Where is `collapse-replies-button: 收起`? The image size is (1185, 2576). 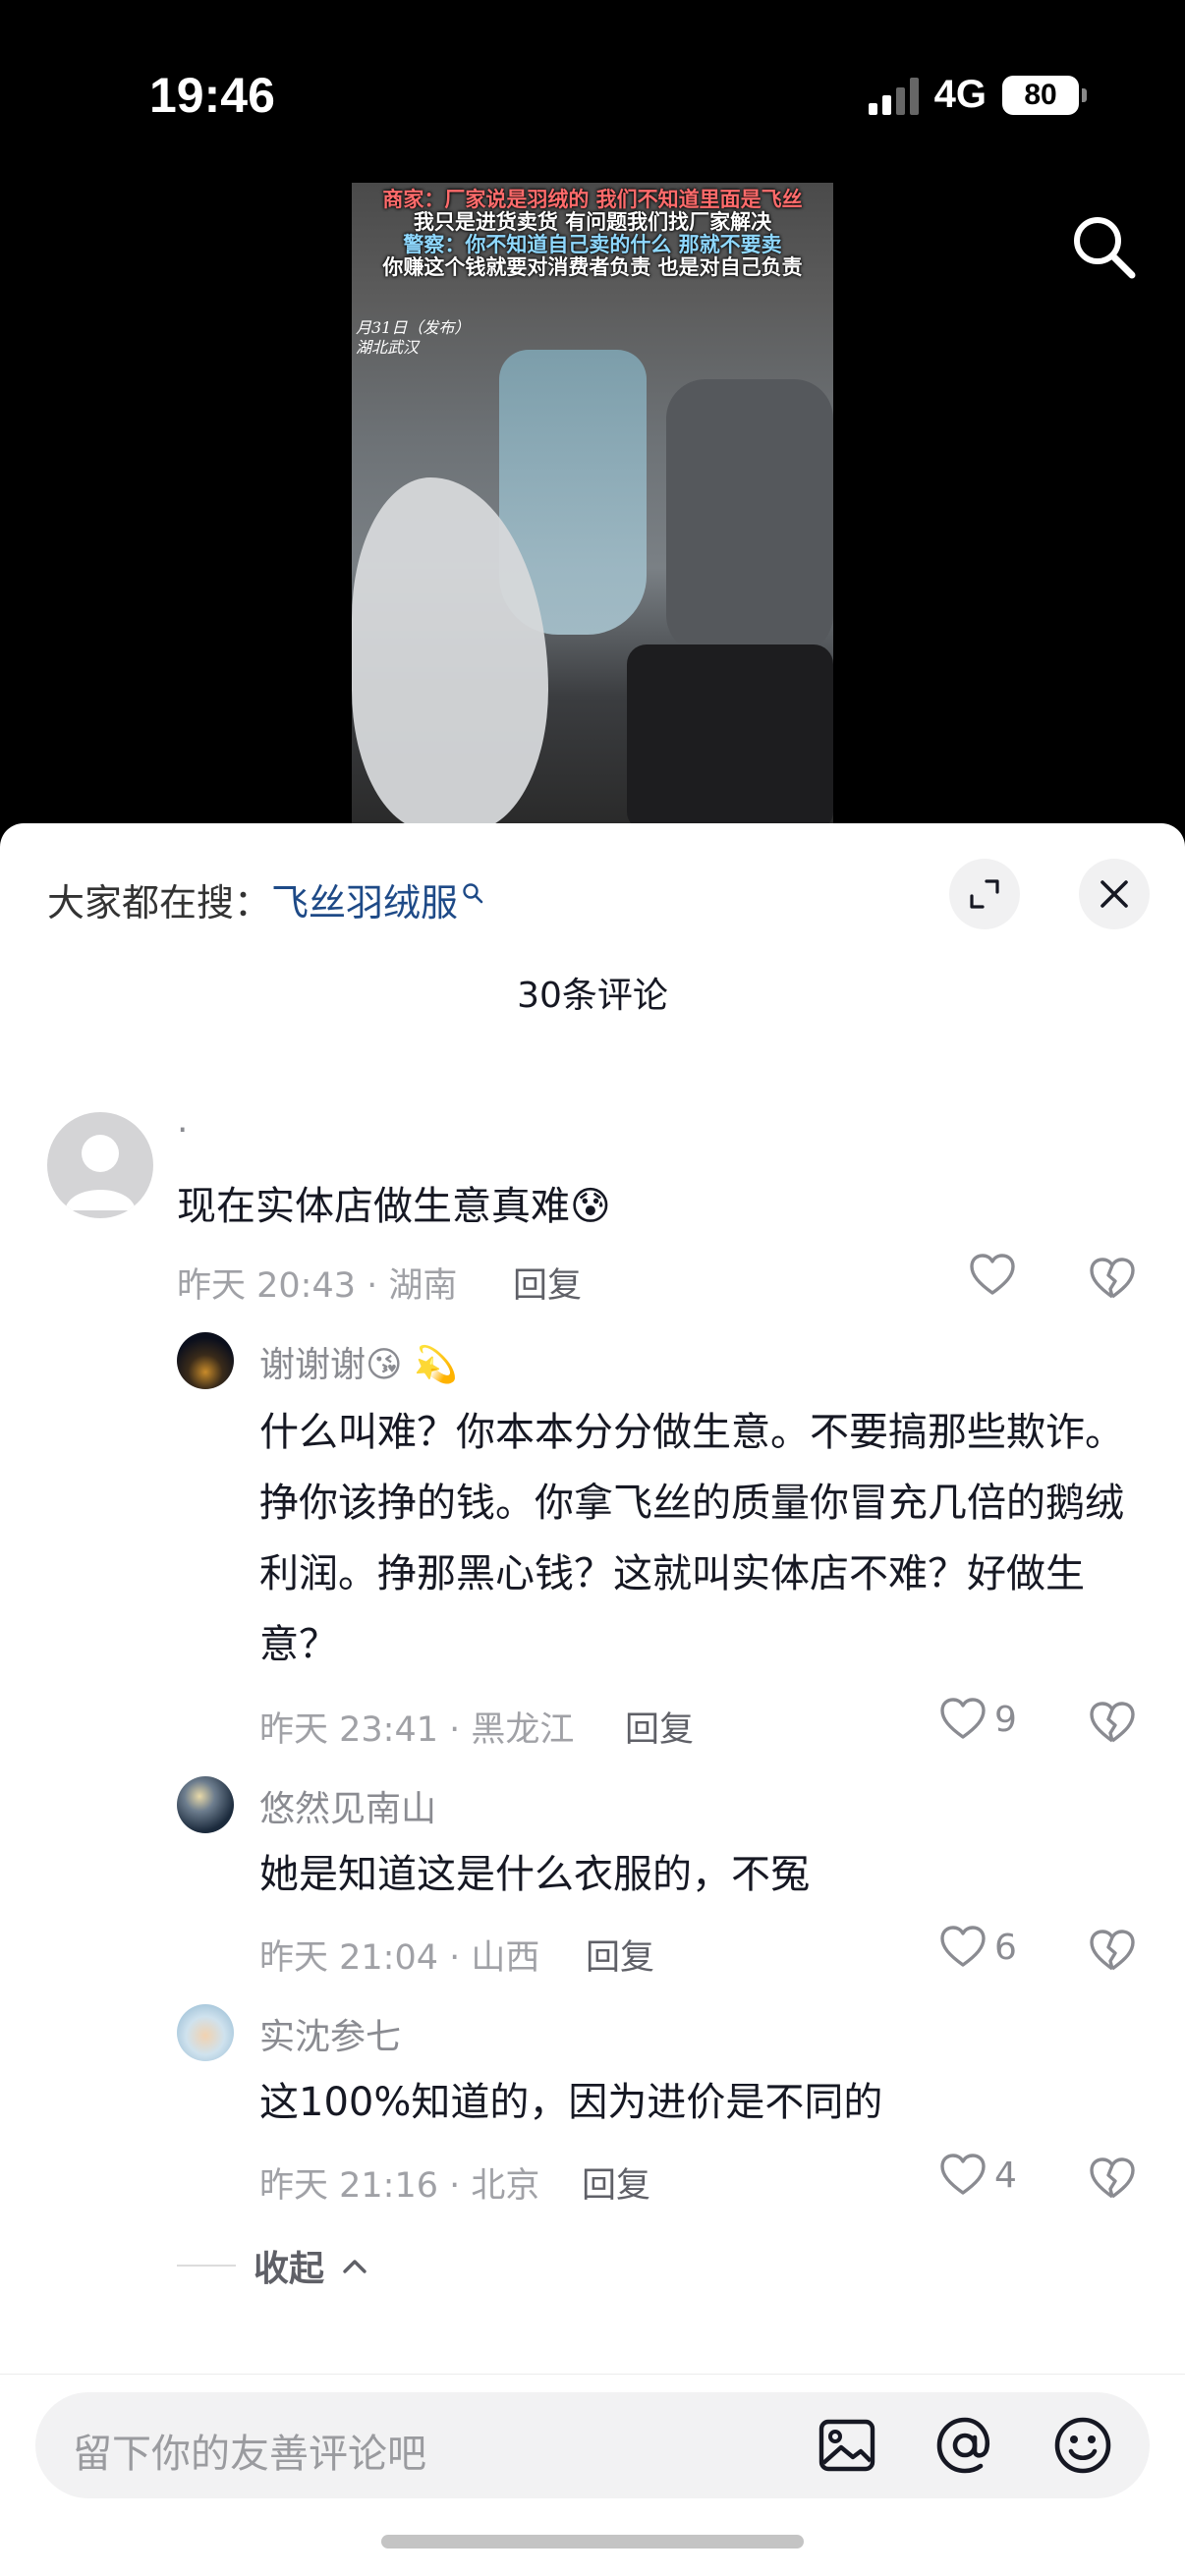
collapse-replies-button: 收起 is located at coordinates (272, 2265).